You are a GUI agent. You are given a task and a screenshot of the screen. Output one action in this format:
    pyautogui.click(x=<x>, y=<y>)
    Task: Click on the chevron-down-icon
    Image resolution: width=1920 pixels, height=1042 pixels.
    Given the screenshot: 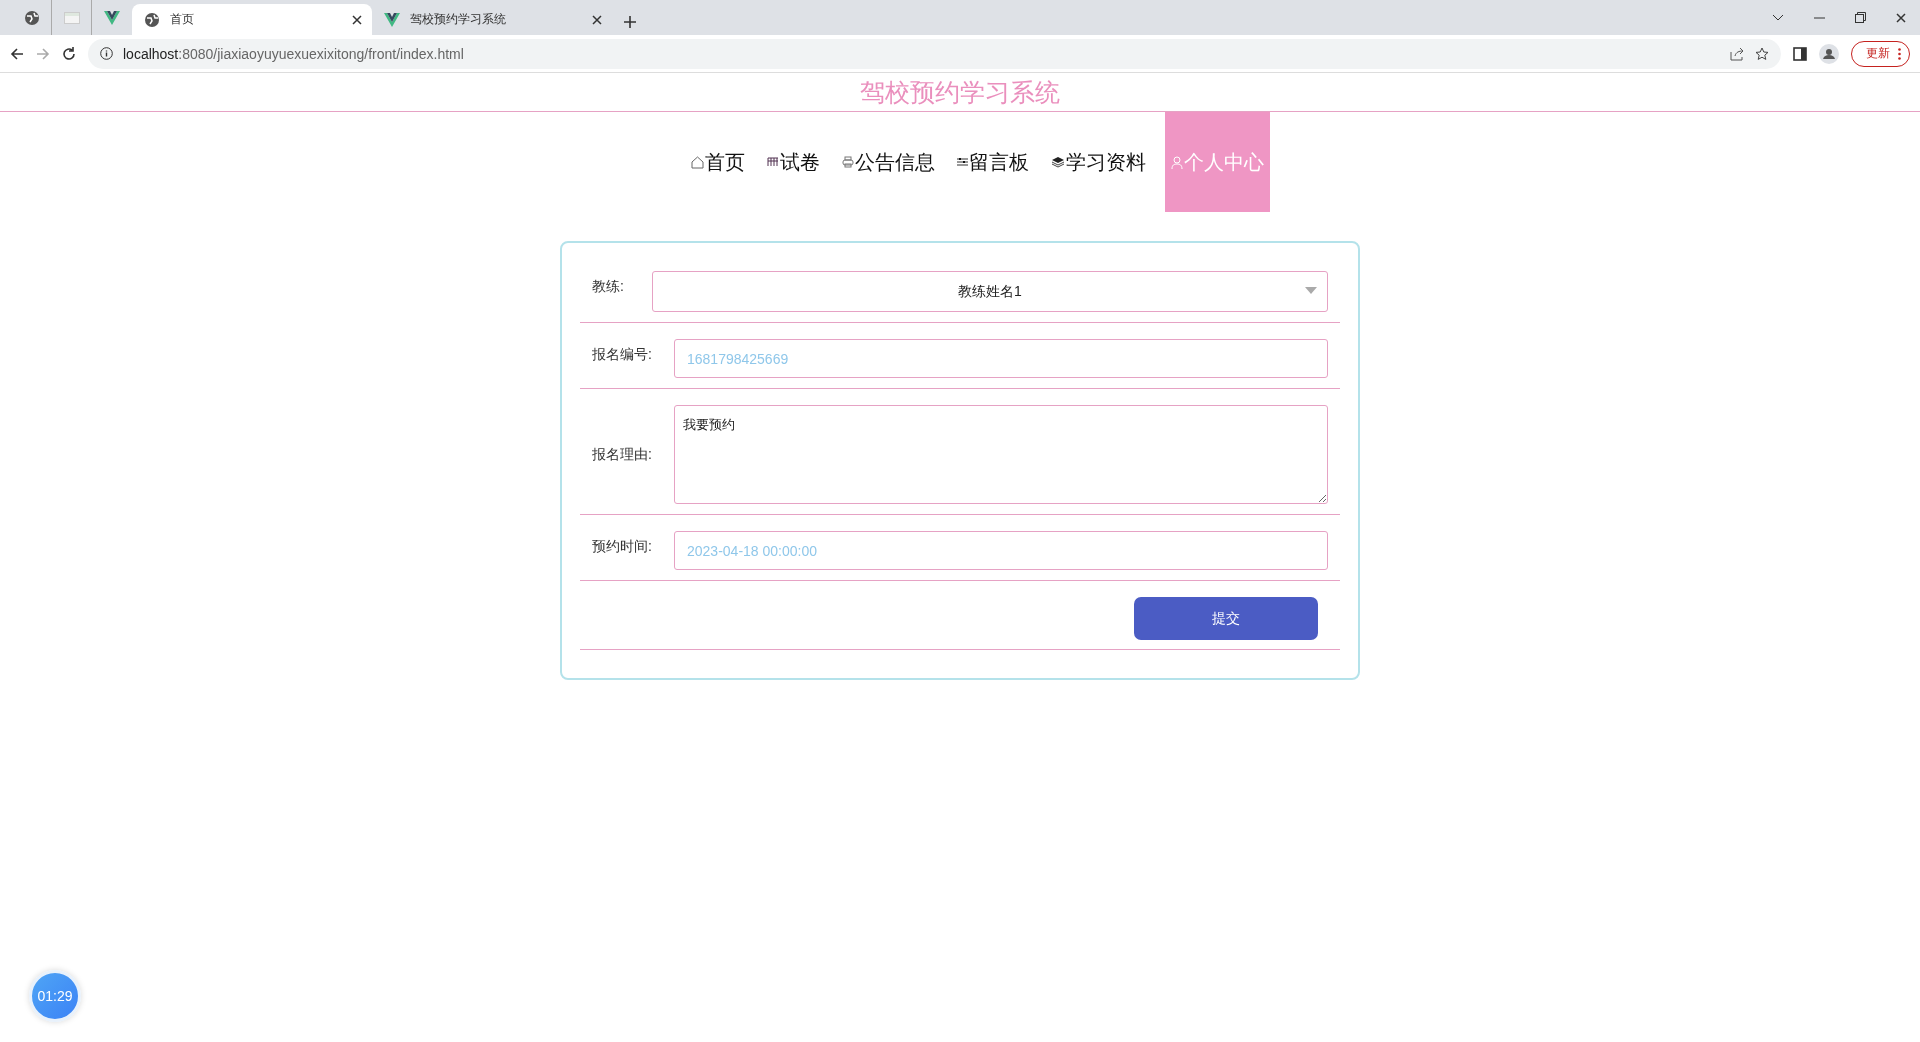 What is the action you would take?
    pyautogui.click(x=1778, y=17)
    